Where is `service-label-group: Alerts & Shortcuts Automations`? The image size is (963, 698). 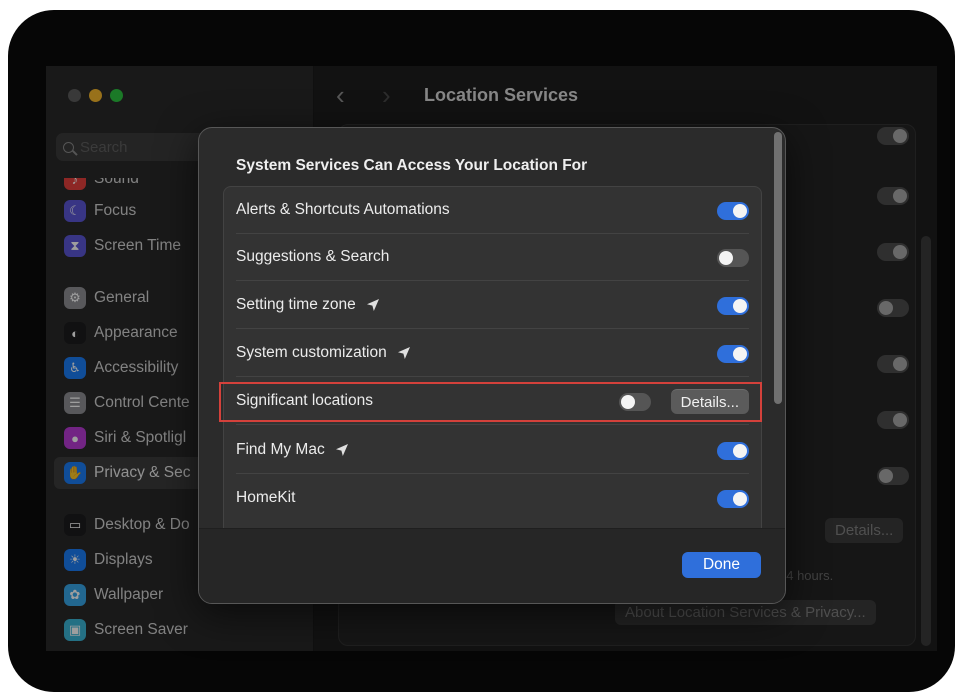 service-label-group: Alerts & Shortcuts Automations is located at coordinates (343, 210).